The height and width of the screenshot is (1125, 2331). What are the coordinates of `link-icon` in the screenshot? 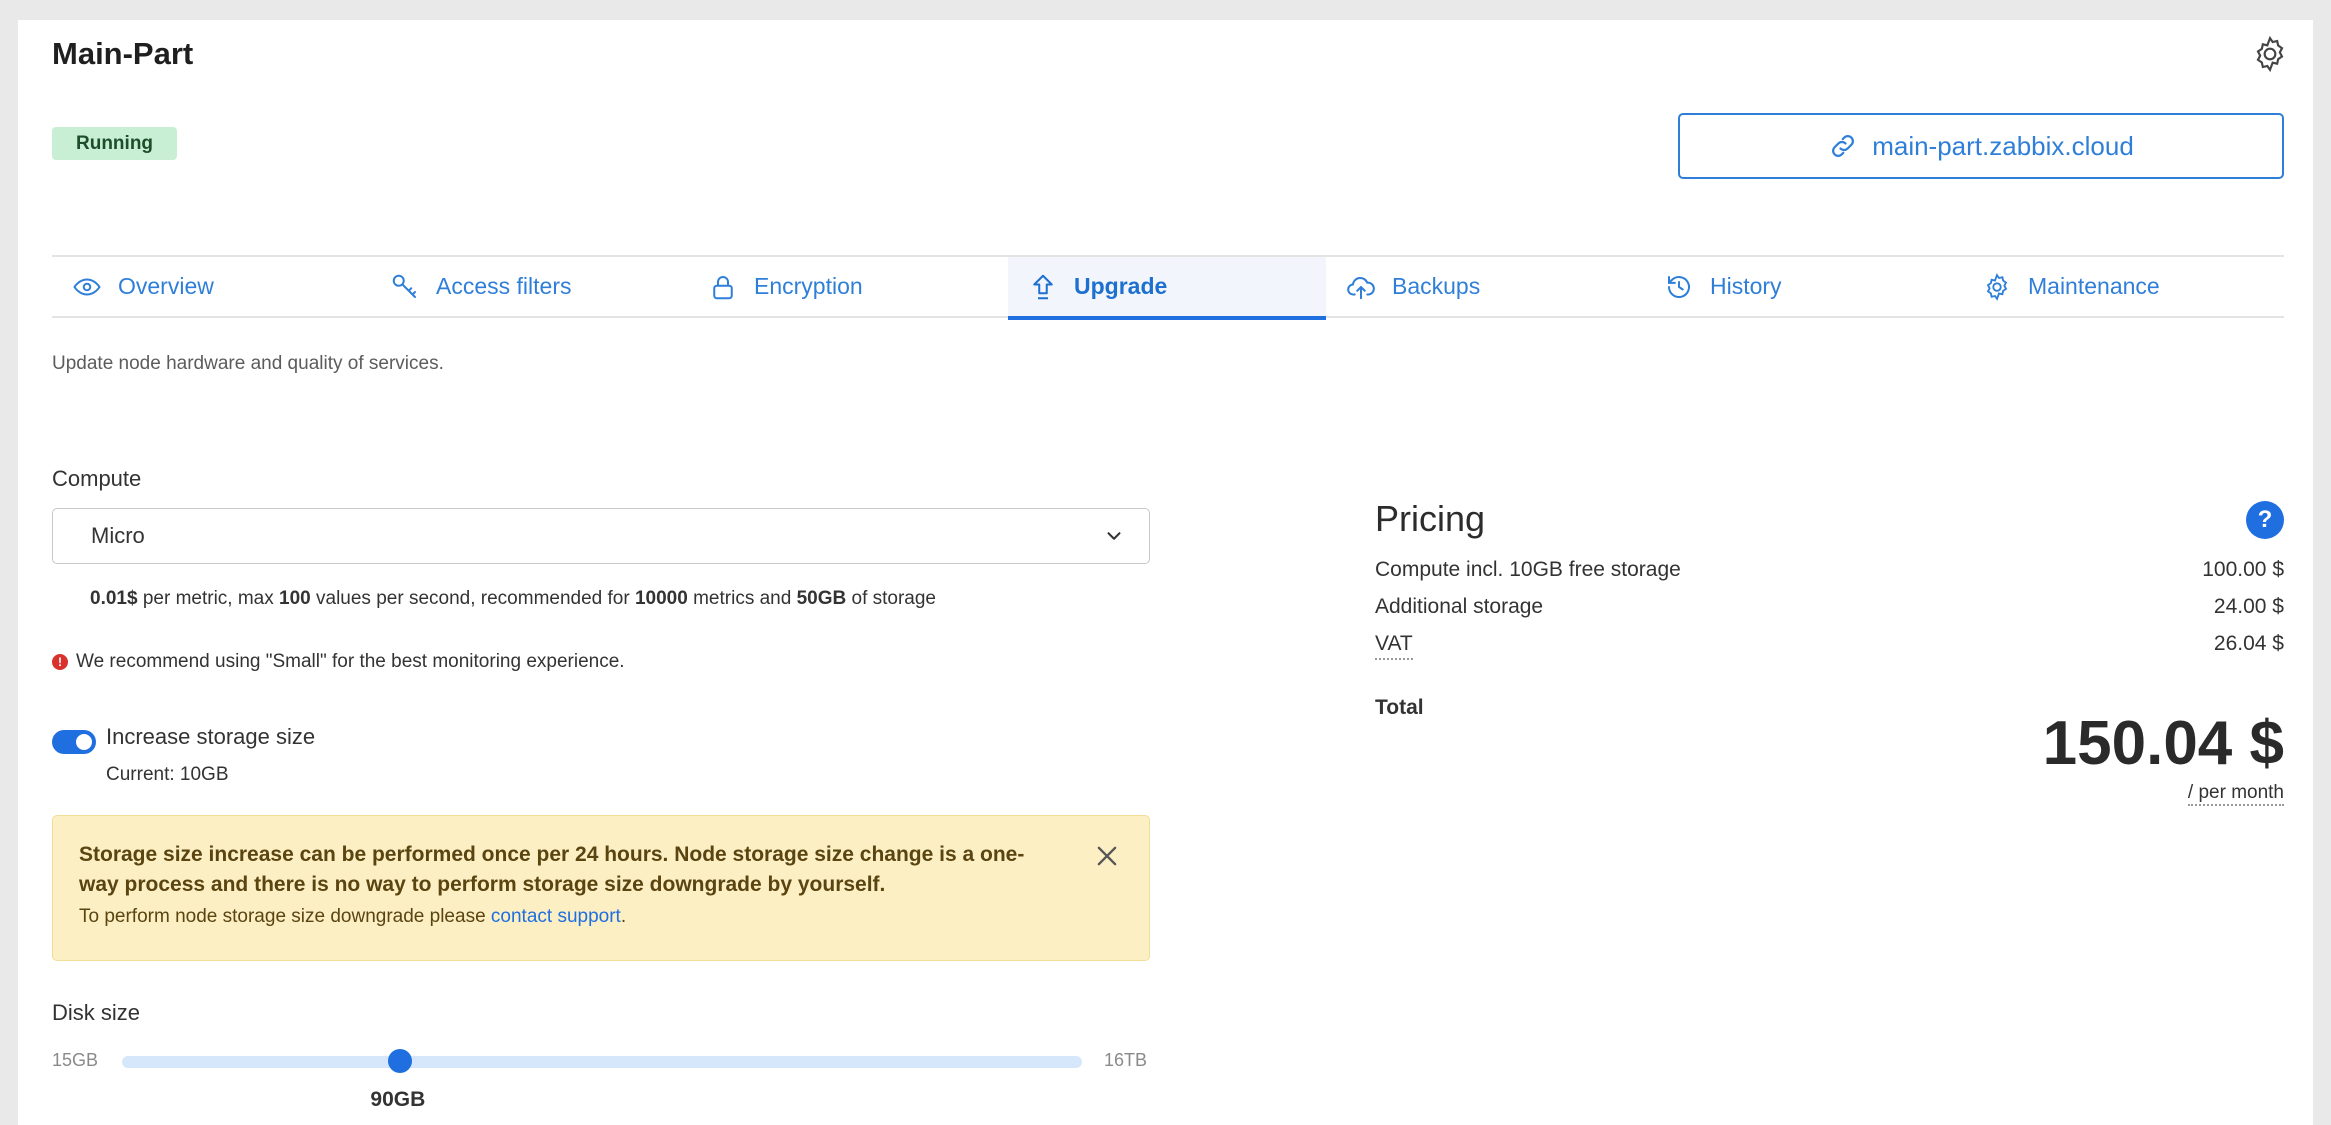 It's located at (1843, 146).